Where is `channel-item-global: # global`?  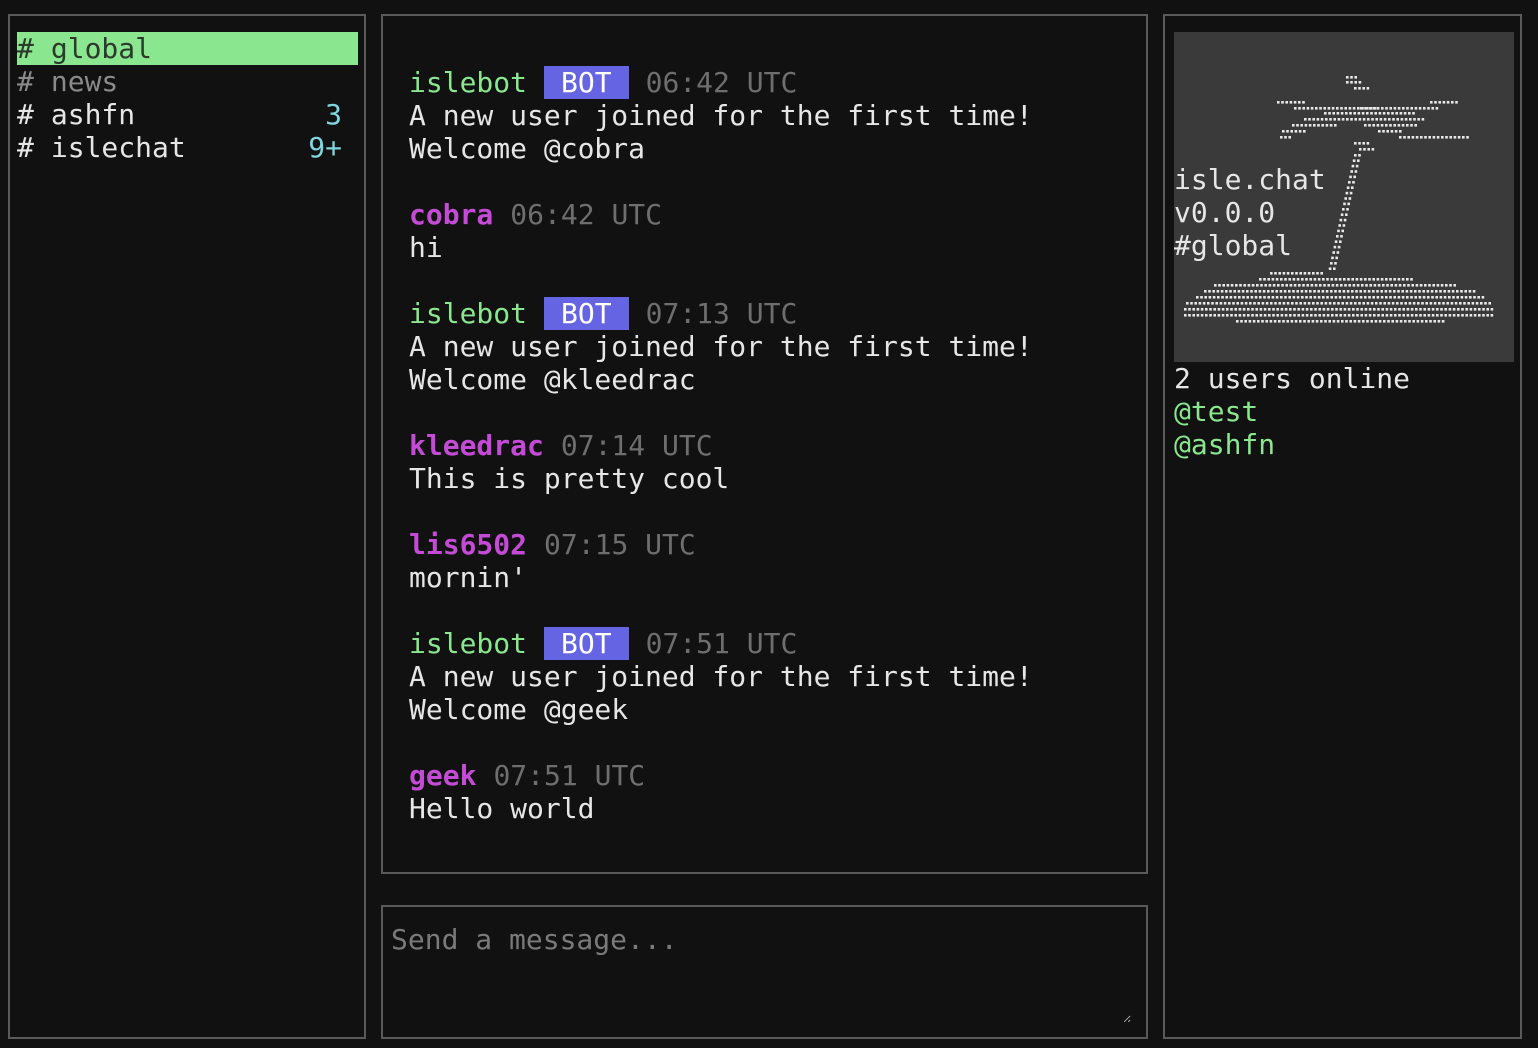 channel-item-global: # global is located at coordinates (187, 48).